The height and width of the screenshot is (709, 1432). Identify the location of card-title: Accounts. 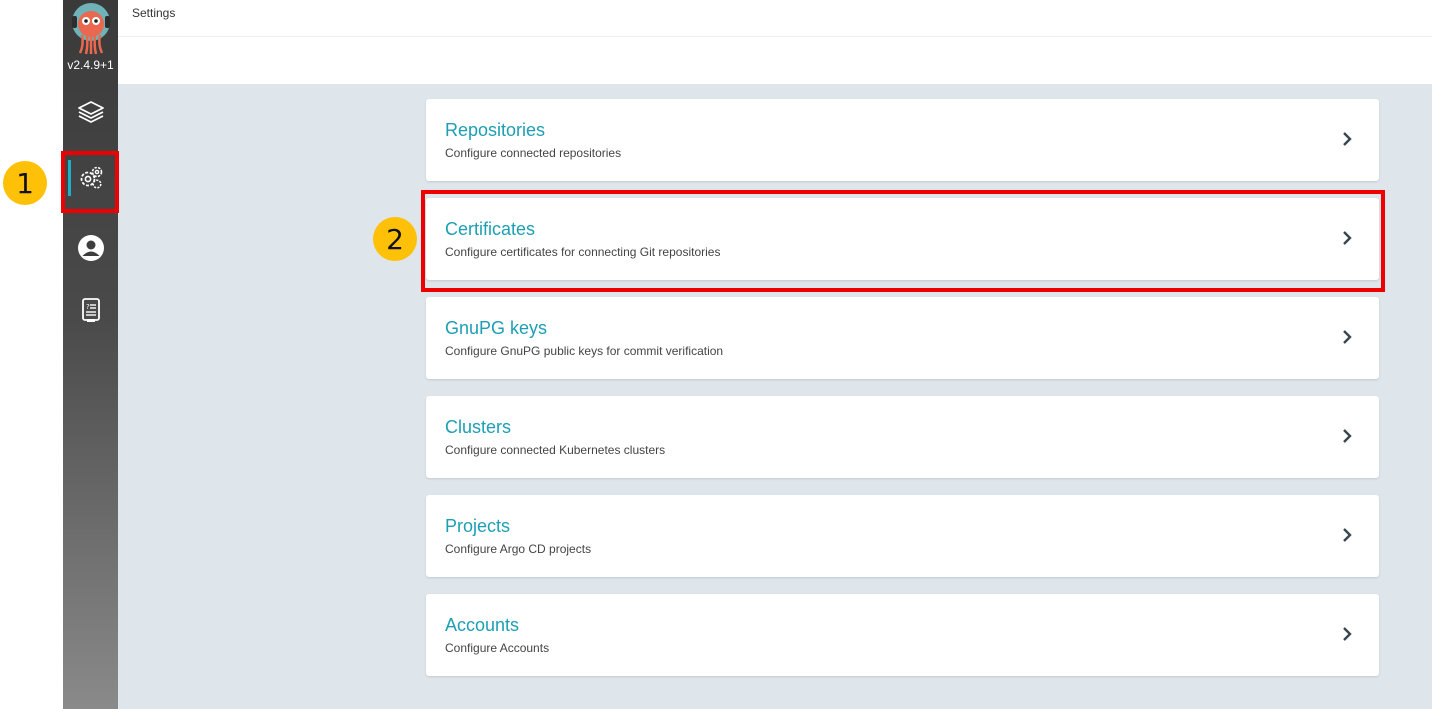
(482, 625).